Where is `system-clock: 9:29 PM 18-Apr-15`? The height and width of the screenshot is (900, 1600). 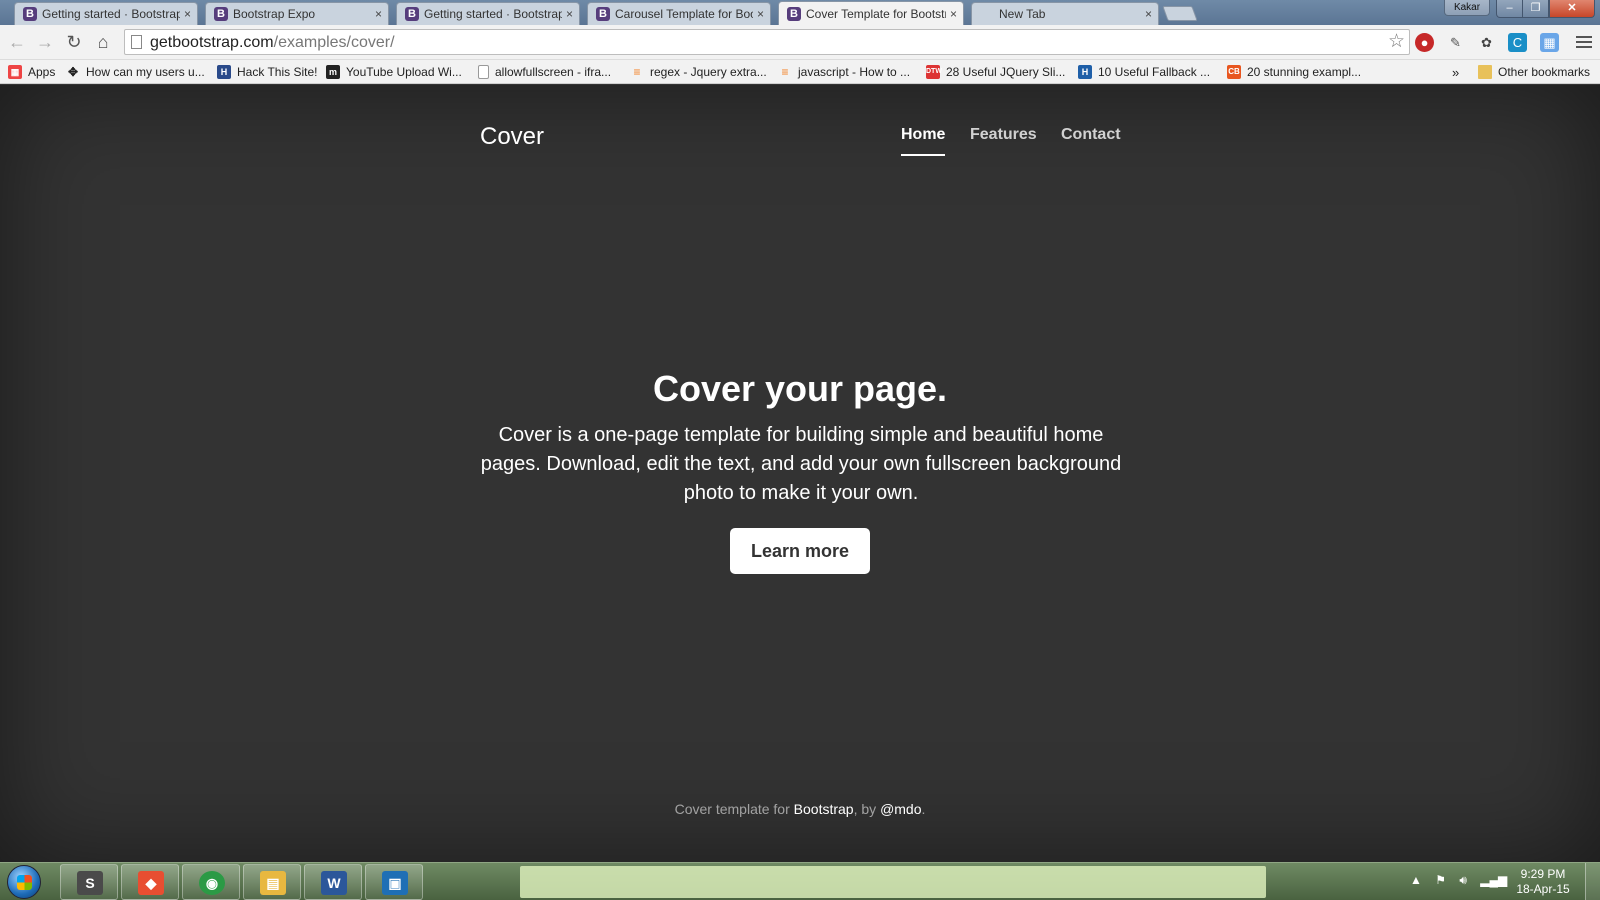
system-clock: 9:29 PM 18-Apr-15 is located at coordinates (1543, 882).